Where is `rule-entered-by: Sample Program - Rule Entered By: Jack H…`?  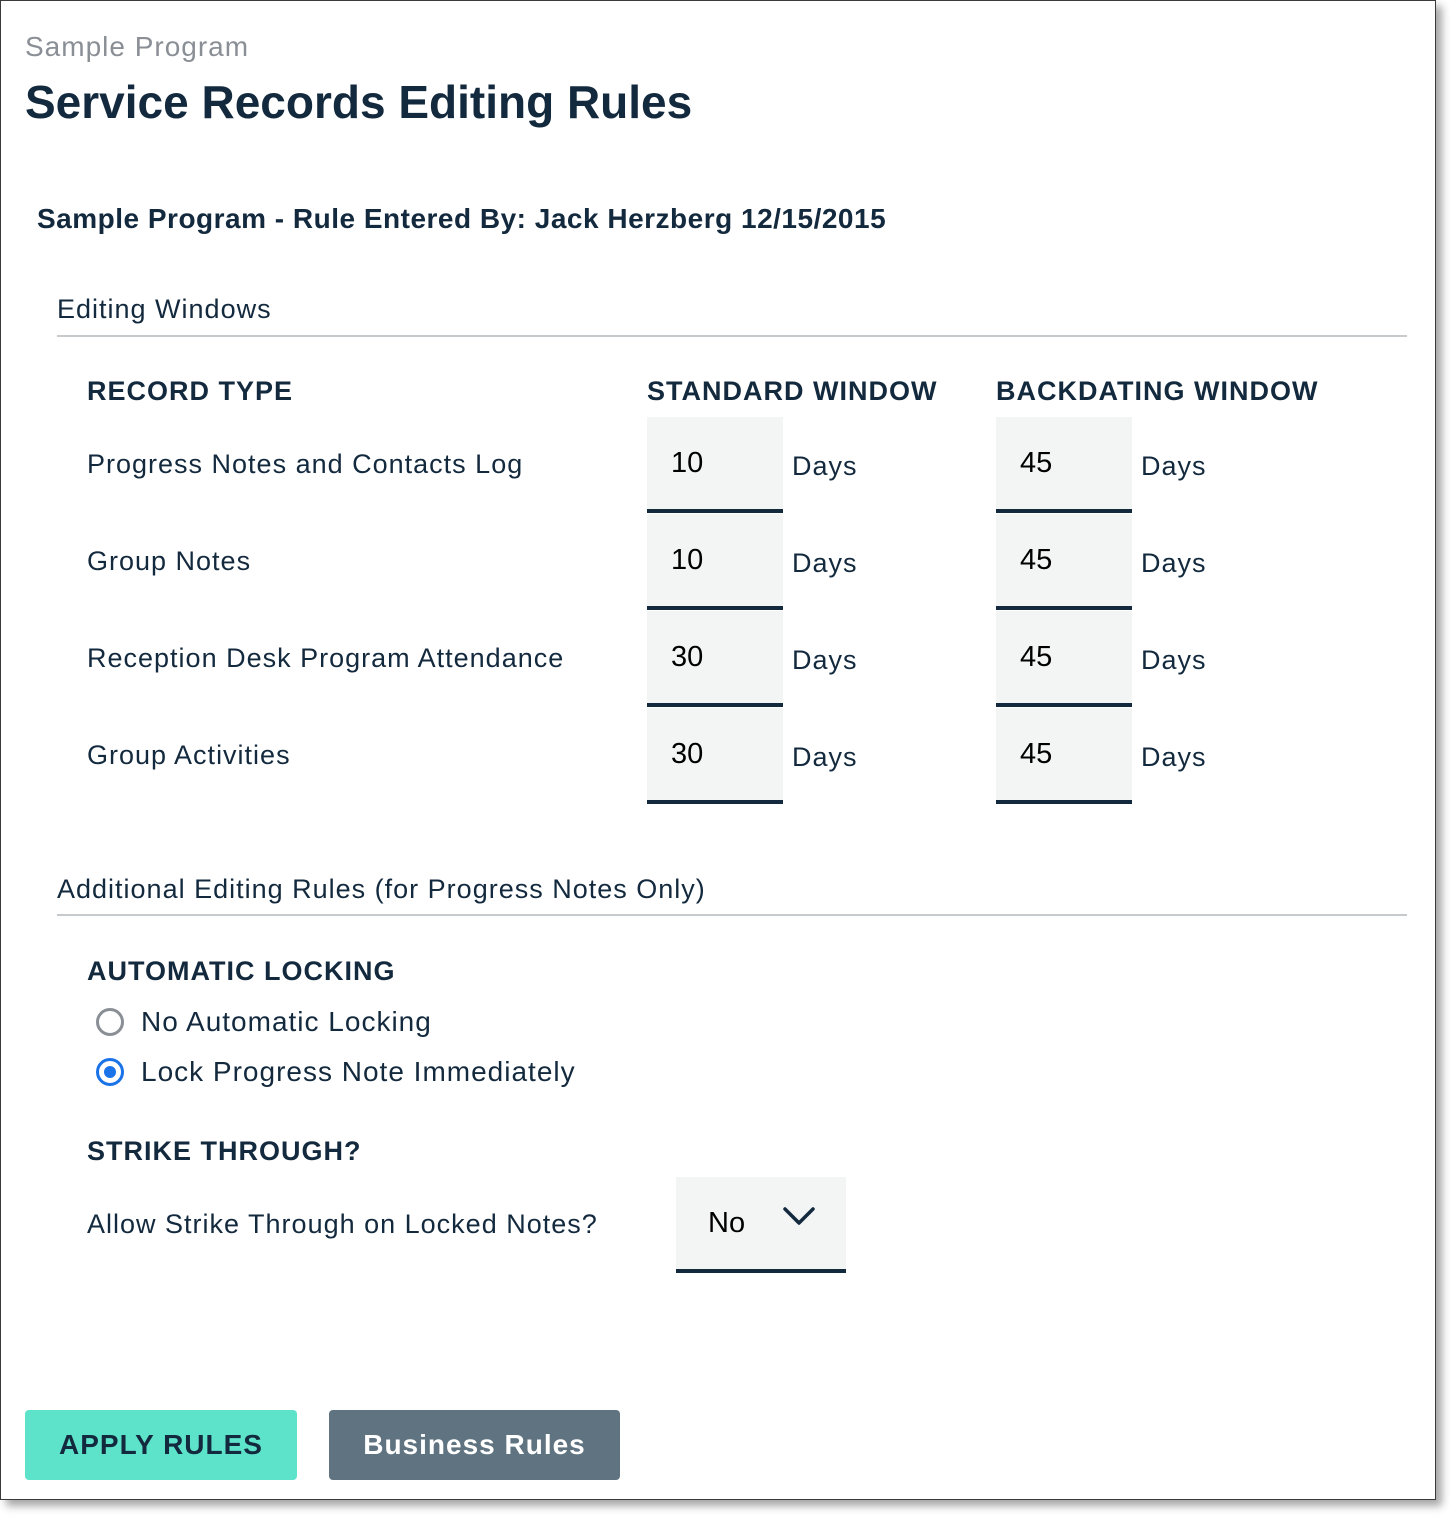 rule-entered-by: Sample Program - Rule Entered By: Jack H… is located at coordinates (462, 218).